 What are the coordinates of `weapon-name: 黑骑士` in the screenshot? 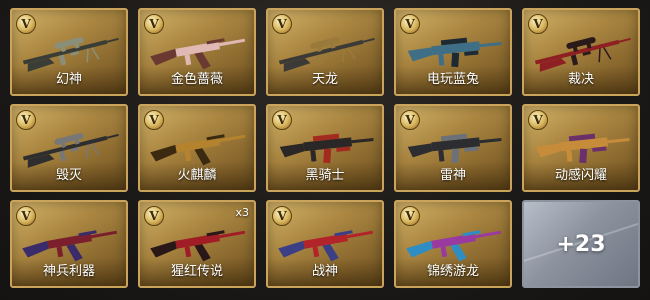 It's located at (325, 175).